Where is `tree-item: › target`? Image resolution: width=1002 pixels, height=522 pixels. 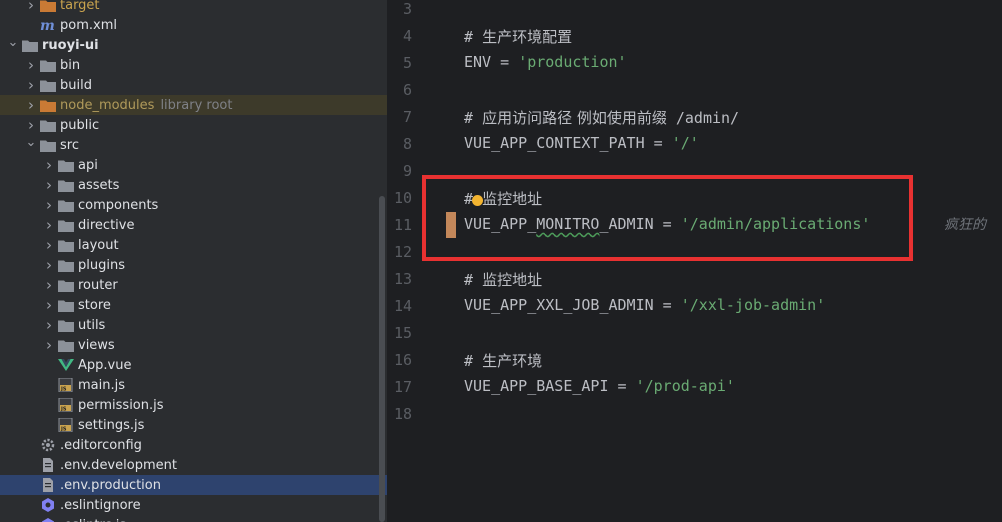
tree-item: › target is located at coordinates (193, 7).